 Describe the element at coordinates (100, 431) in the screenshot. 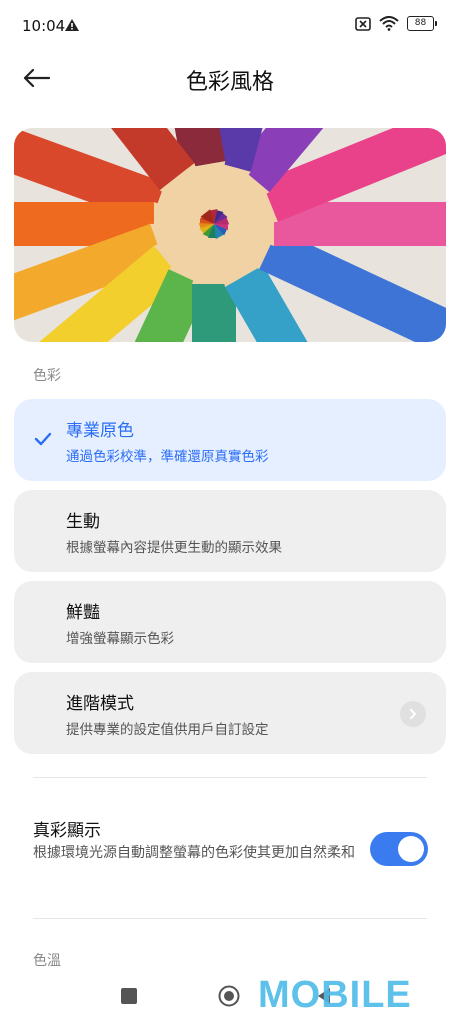

I see `option-title: 專業原色` at that location.